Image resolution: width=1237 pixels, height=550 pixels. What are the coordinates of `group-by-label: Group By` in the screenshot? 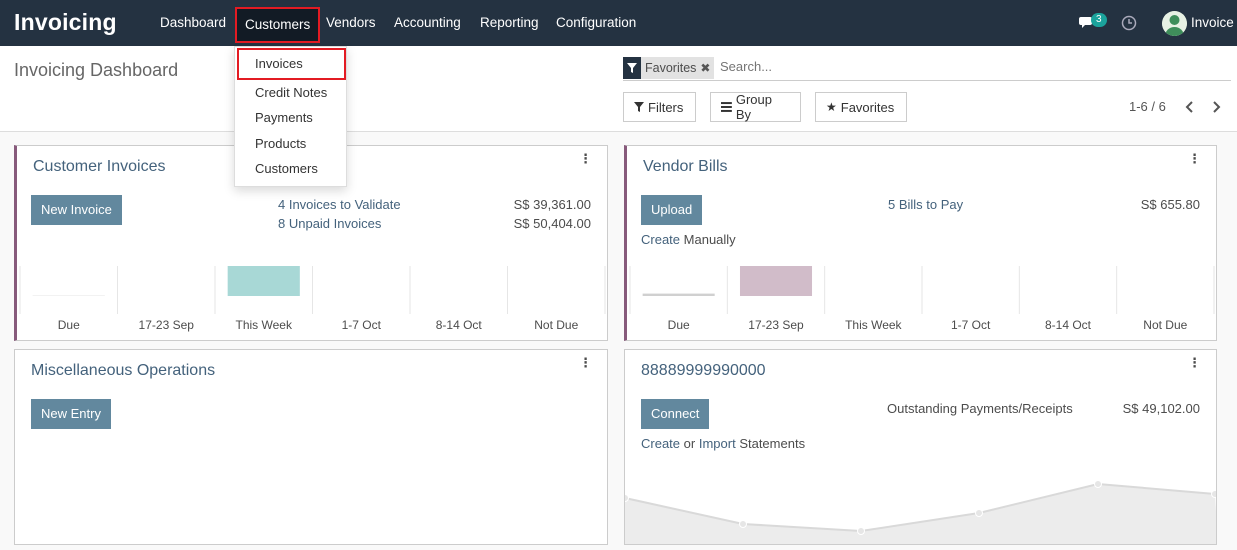 It's located at (753, 107).